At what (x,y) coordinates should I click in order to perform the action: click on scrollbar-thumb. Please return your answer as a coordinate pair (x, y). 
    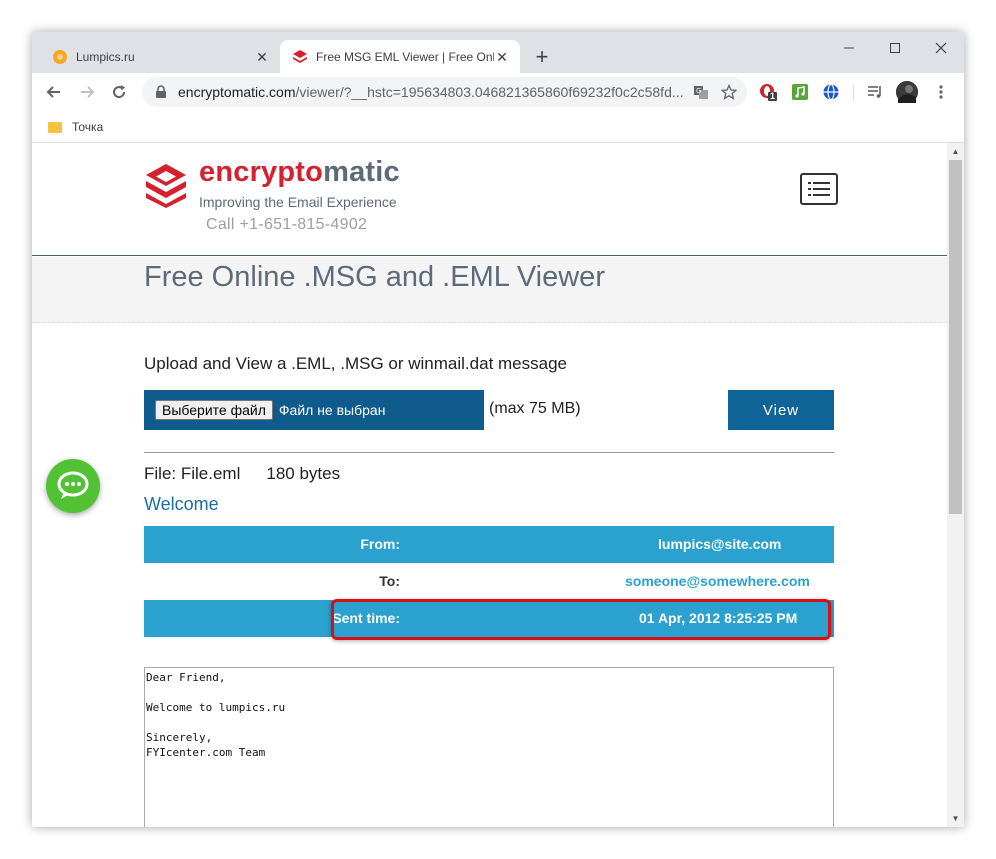
    Looking at the image, I should click on (955, 337).